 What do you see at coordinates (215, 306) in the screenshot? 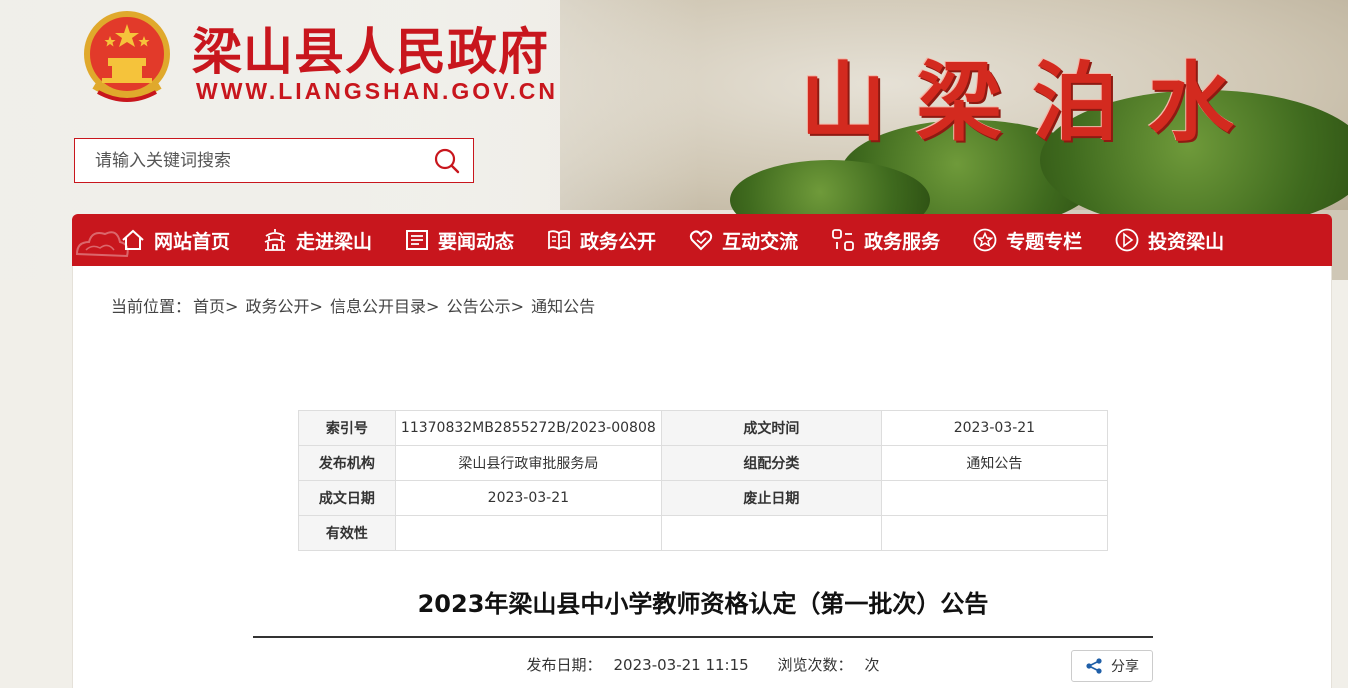
I see `breadcrumb-link-home: 首页>` at bounding box center [215, 306].